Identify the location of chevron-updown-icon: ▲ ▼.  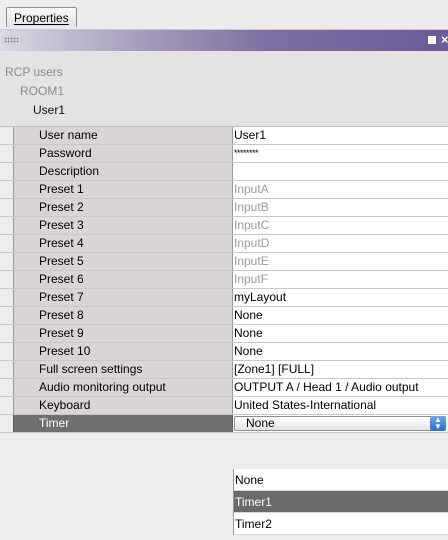
(438, 423).